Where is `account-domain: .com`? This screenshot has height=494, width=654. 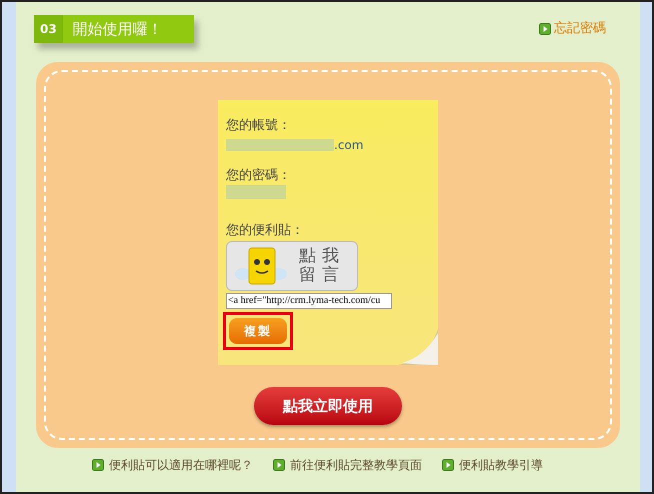
account-domain: .com is located at coordinates (349, 145).